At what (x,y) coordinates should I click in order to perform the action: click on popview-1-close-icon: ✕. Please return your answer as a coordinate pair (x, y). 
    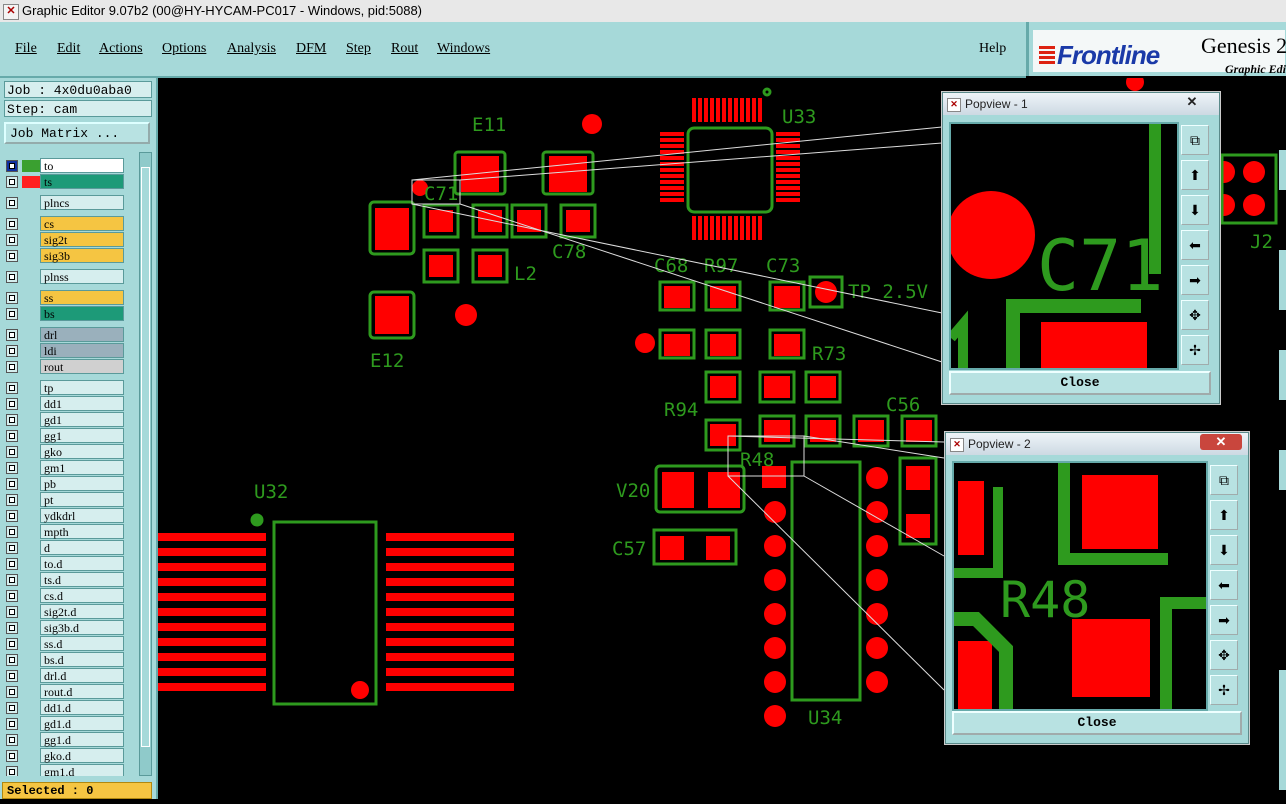
    Looking at the image, I should click on (1192, 102).